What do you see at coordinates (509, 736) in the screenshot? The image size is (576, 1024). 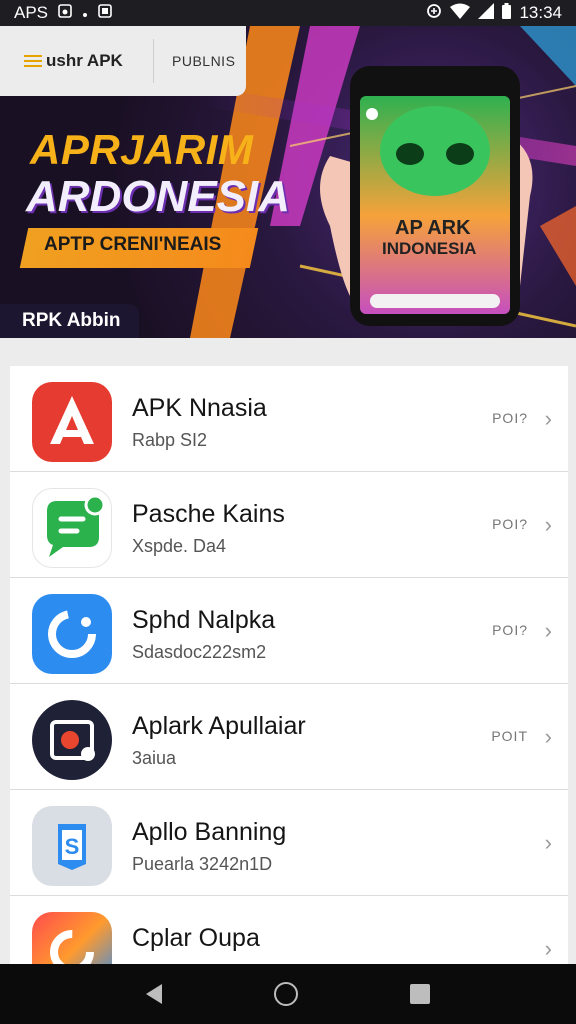 I see `app-meta: POIT` at bounding box center [509, 736].